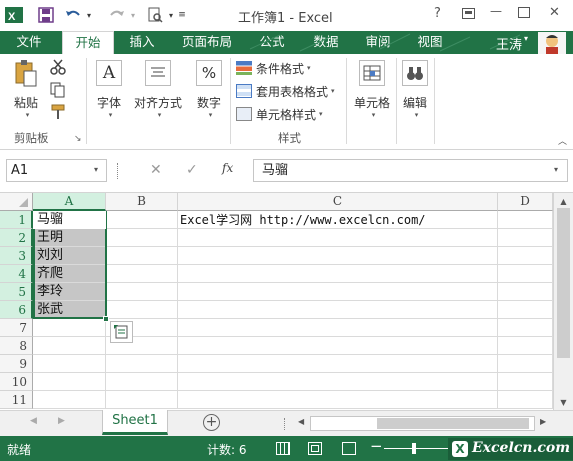 The width and height of the screenshot is (573, 461). I want to click on formula-input: 马骝, so click(410, 170).